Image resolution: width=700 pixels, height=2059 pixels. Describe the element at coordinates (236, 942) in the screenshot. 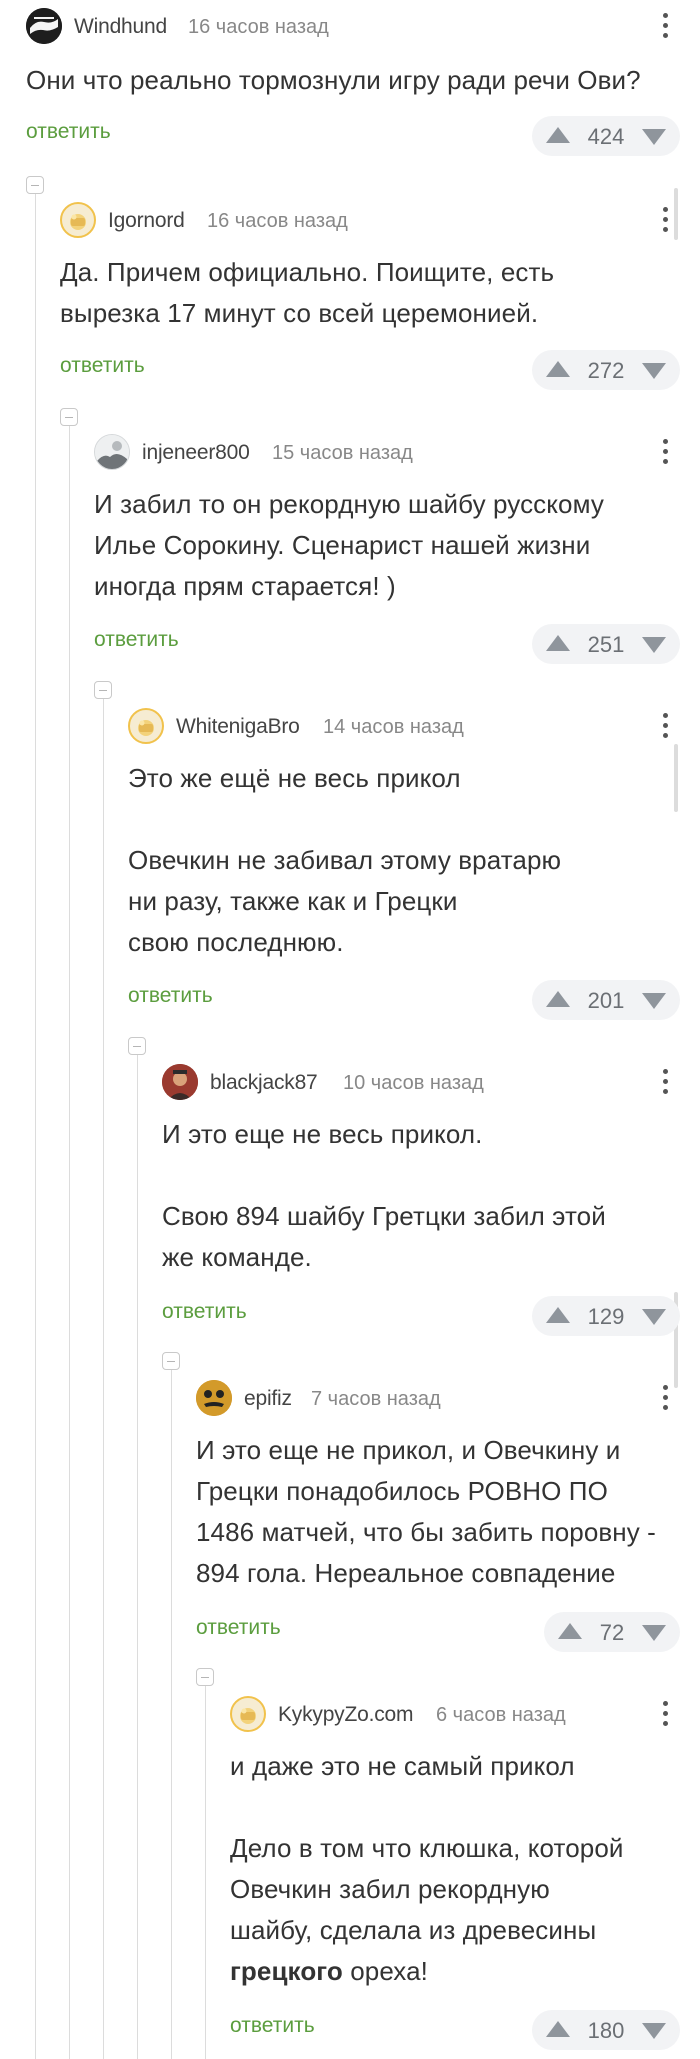

I see `comment-text-line: свою последнюю.` at that location.